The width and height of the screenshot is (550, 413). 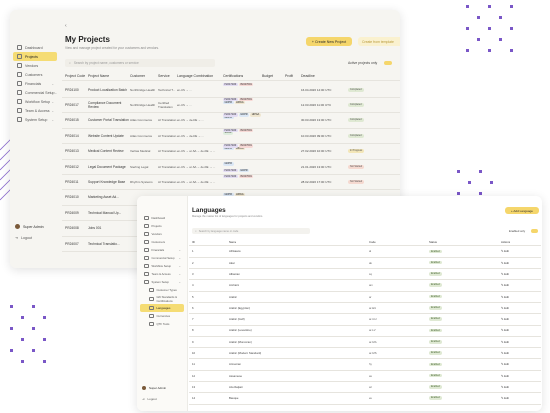 I want to click on table-row: 14 Basque eu Enabled ✎ Edit, so click(x=365, y=399).